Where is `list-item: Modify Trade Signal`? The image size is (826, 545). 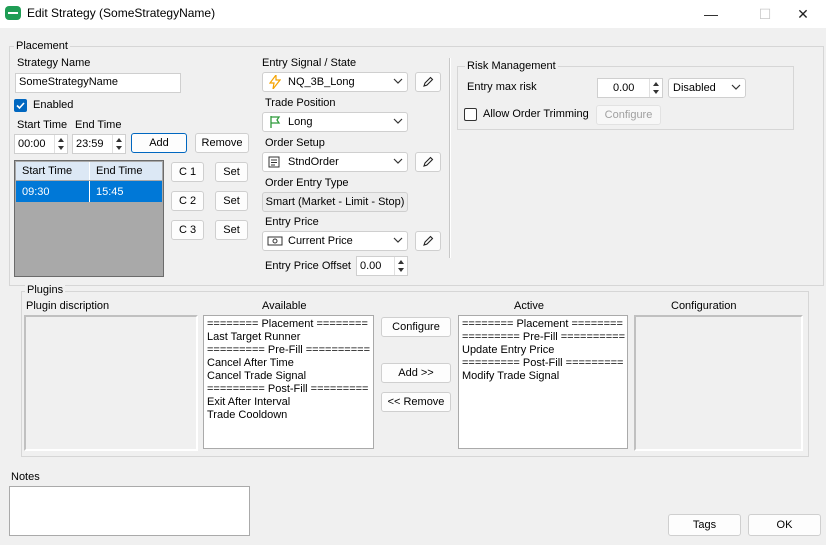
list-item: Modify Trade Signal is located at coordinates (543, 376).